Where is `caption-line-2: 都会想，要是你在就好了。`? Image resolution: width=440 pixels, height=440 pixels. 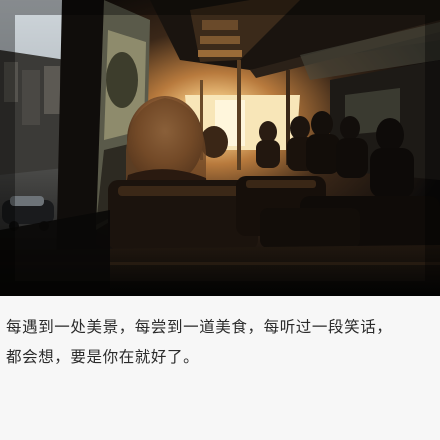
caption-line-2: 都会想，要是你在就好了。 is located at coordinates (103, 357).